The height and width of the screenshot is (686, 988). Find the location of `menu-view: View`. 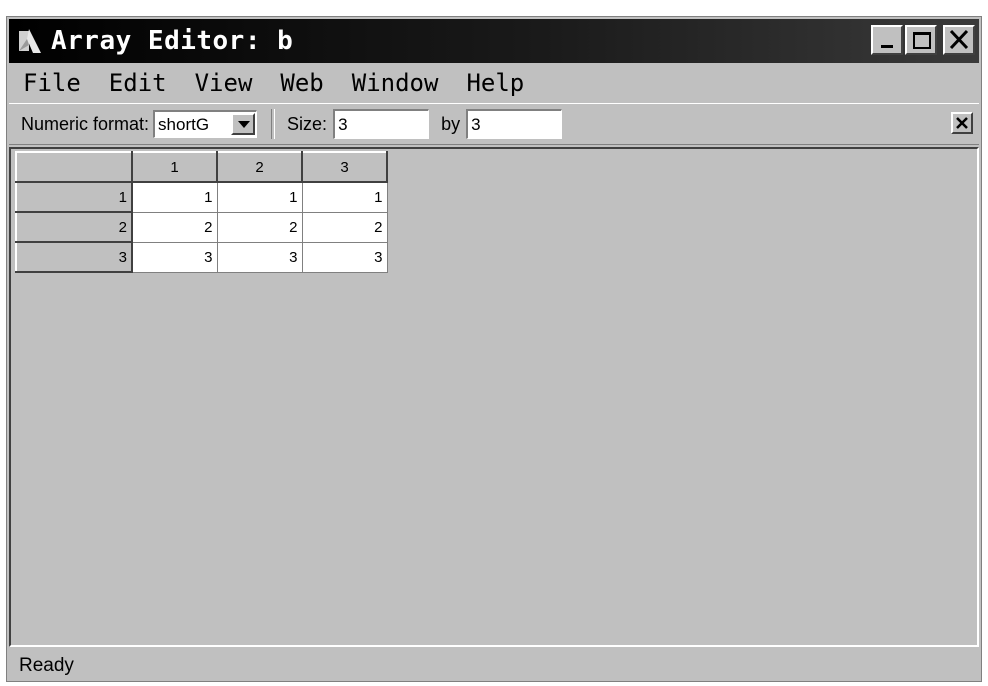

menu-view: View is located at coordinates (224, 83).